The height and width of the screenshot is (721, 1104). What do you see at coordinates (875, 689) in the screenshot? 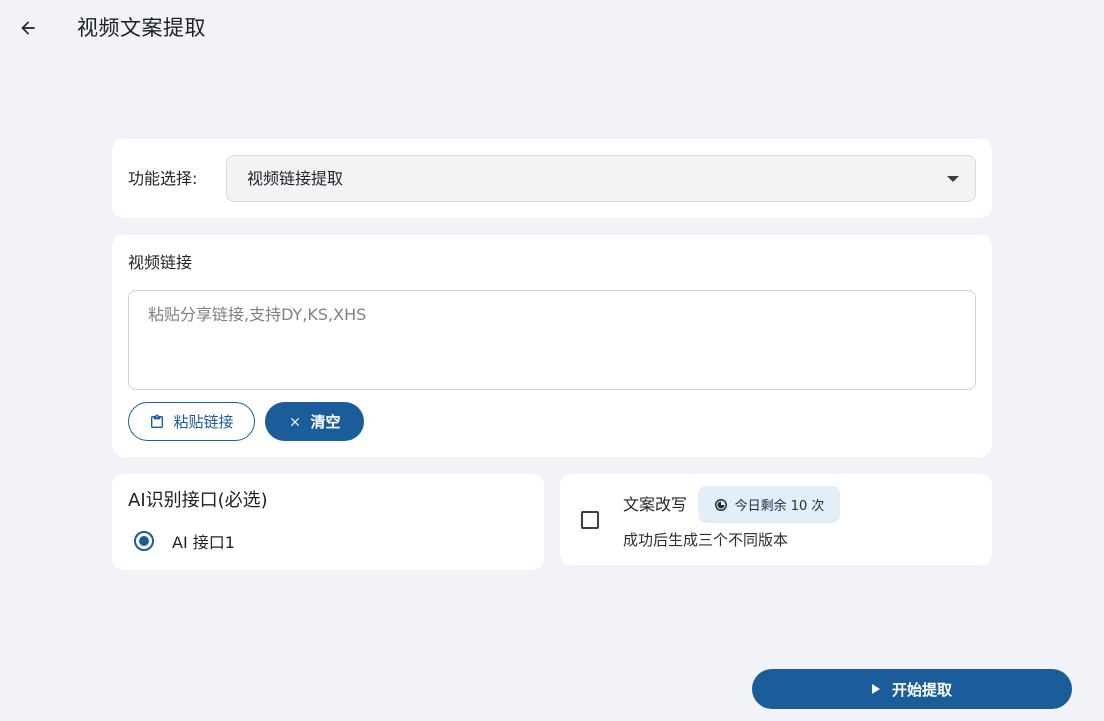
I see `play-icon` at bounding box center [875, 689].